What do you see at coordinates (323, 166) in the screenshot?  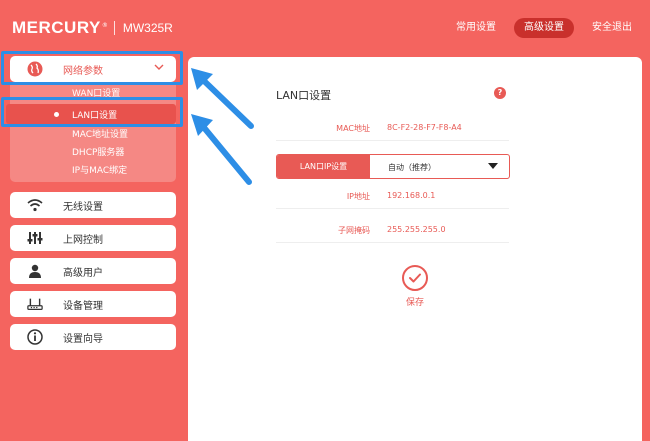 I see `lan-ip-mode-label: LAN口IP设置` at bounding box center [323, 166].